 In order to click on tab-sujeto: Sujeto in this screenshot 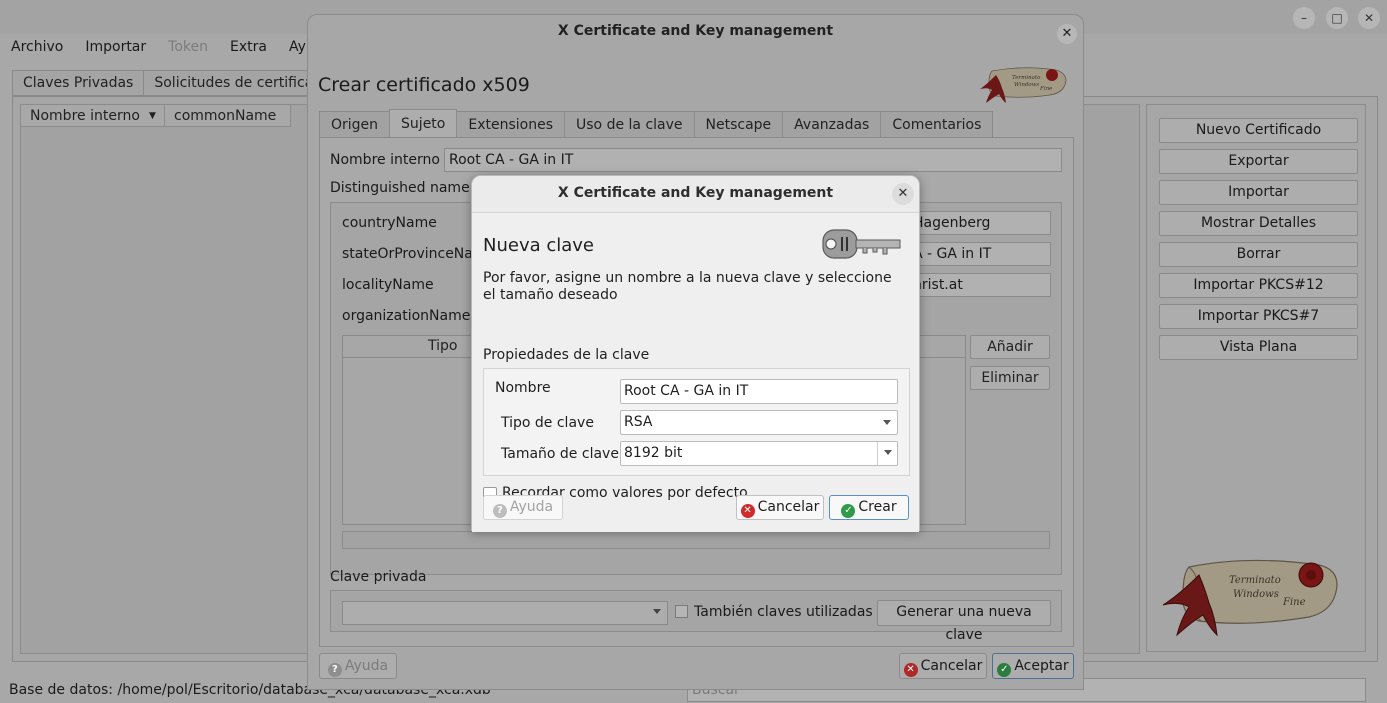, I will do `click(423, 123)`.